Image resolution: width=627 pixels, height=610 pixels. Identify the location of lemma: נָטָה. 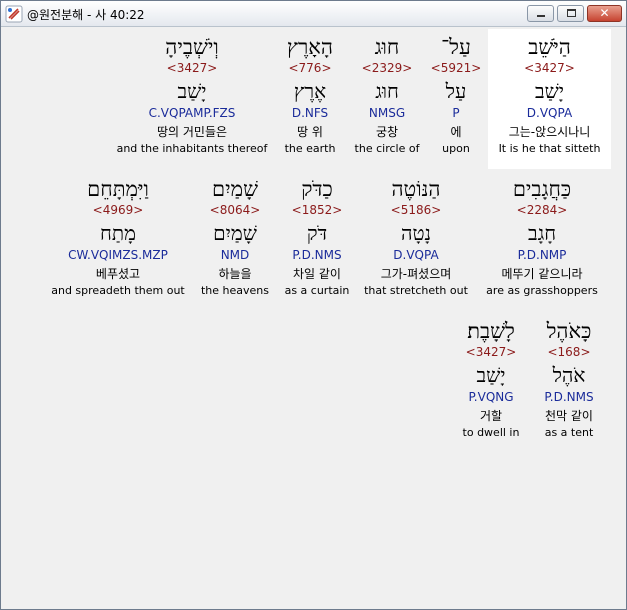
(416, 233).